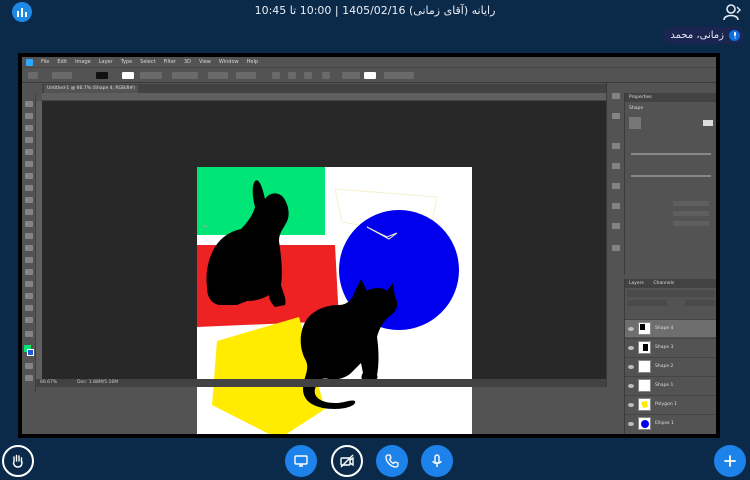 This screenshot has height=480, width=750. Describe the element at coordinates (370, 75) in the screenshot. I see `custom-shape-preview` at that location.